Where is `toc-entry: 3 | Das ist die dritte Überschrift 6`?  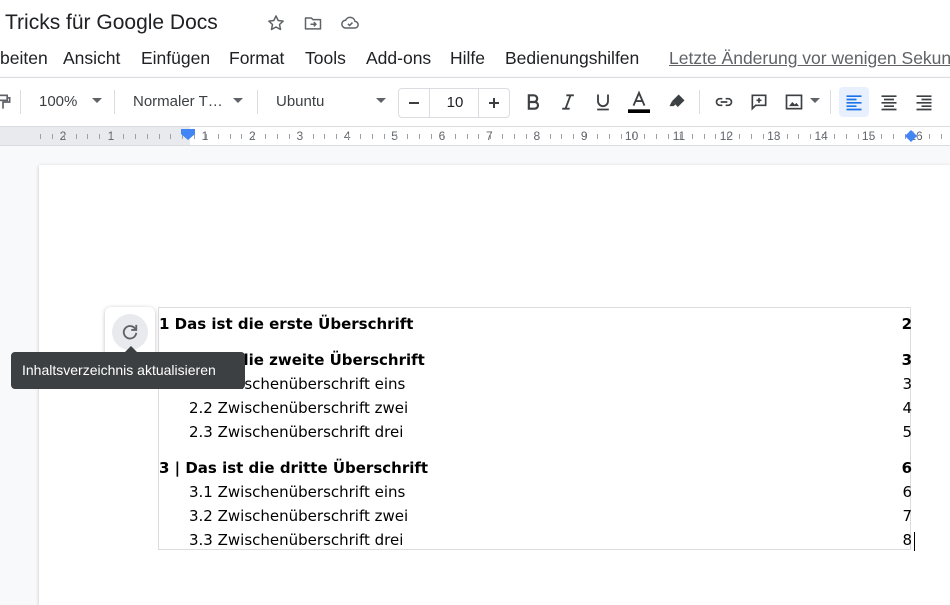
toc-entry: 3 | Das ist die dritte Überschrift 6 is located at coordinates (535, 469).